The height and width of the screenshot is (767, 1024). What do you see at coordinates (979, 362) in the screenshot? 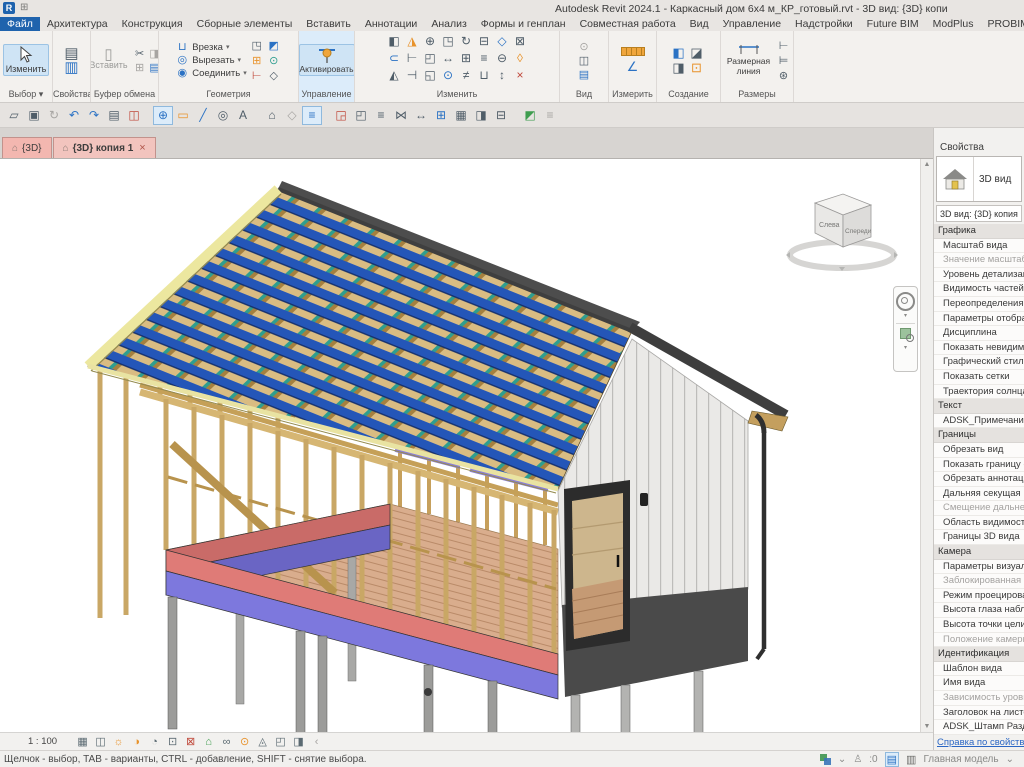
I see `property-row: Графический стиль` at bounding box center [979, 362].